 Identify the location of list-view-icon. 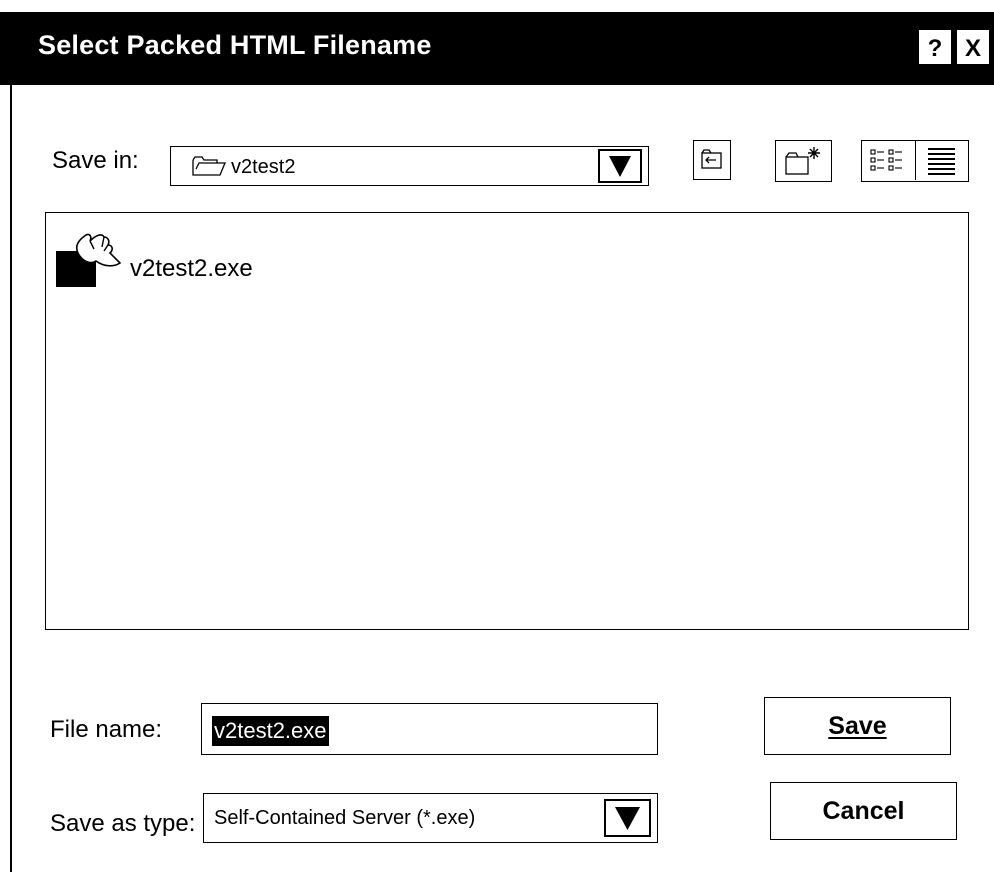
(886, 160).